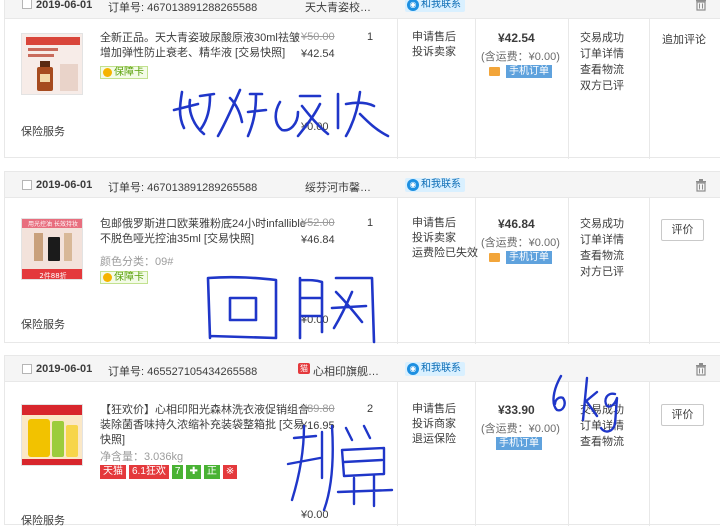 The height and width of the screenshot is (528, 720). I want to click on order-status: 交易成功 订单详情 查看物流 对方已评, so click(602, 248).